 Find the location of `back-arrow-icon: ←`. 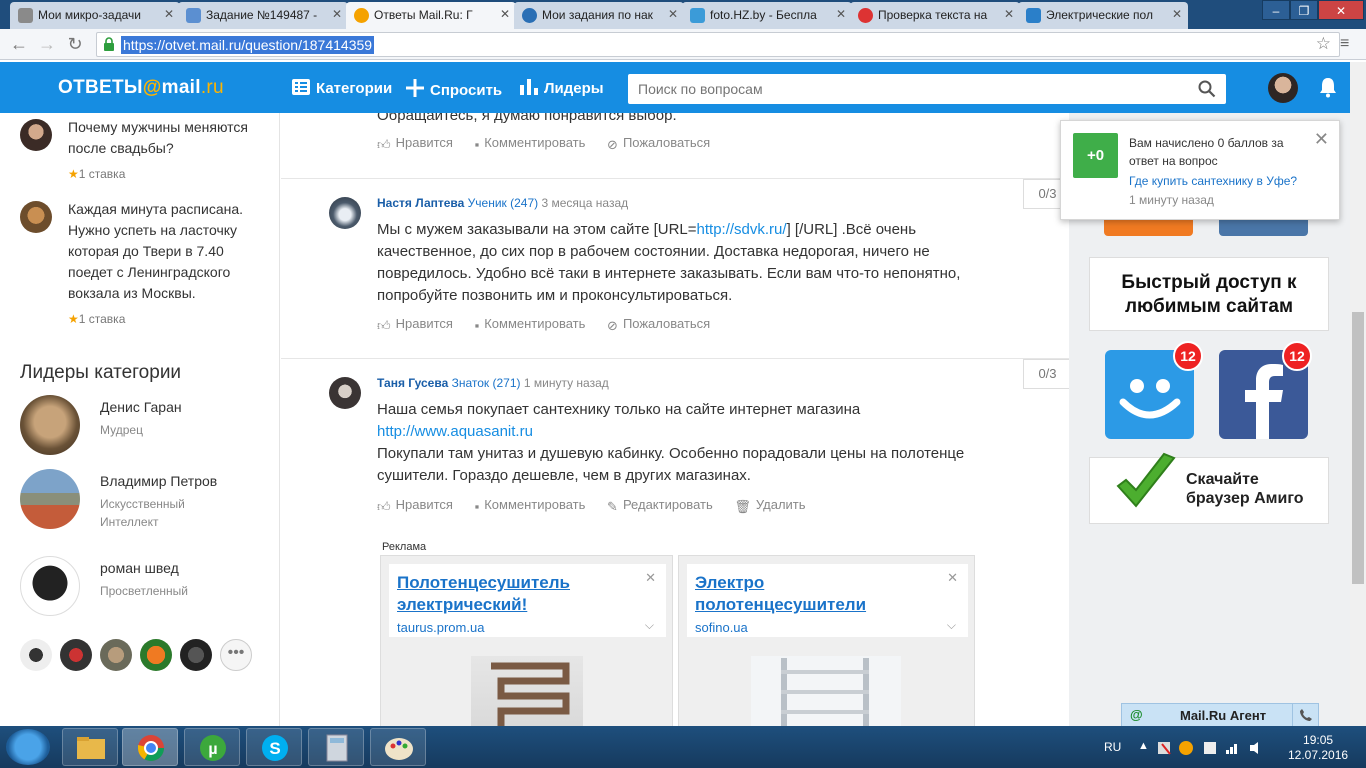

back-arrow-icon: ← is located at coordinates (19, 45).